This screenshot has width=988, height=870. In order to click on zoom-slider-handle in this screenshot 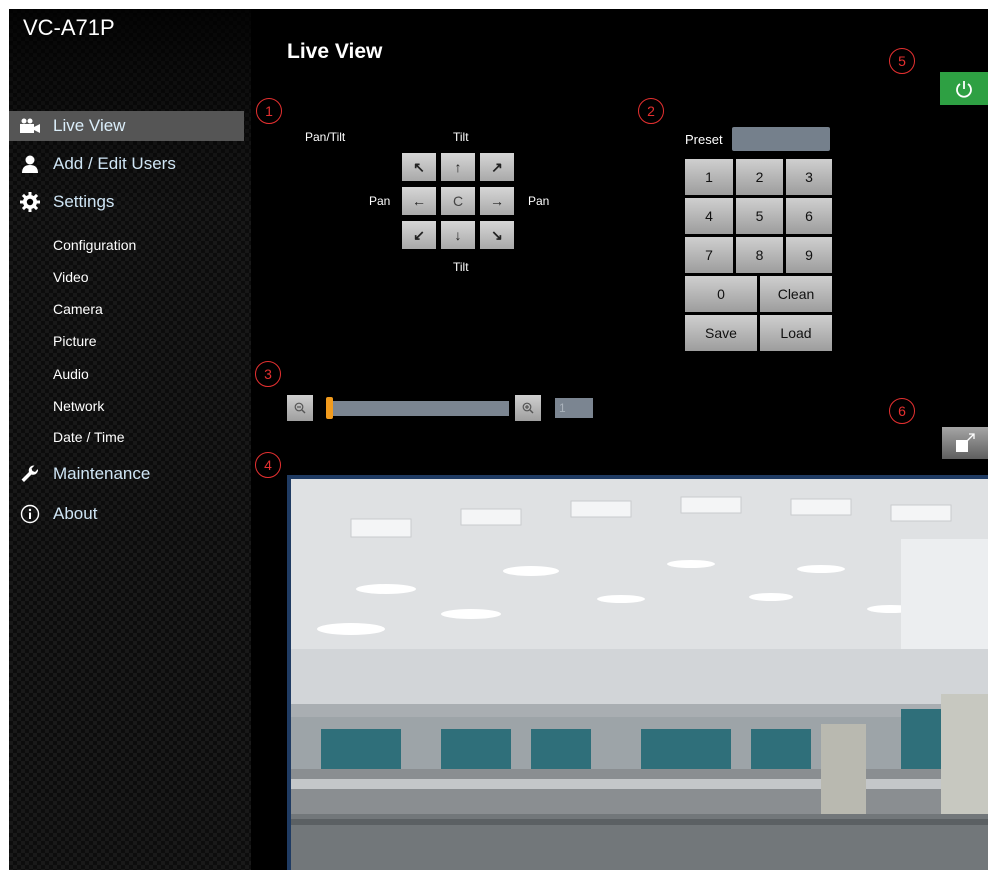, I will do `click(329, 408)`.